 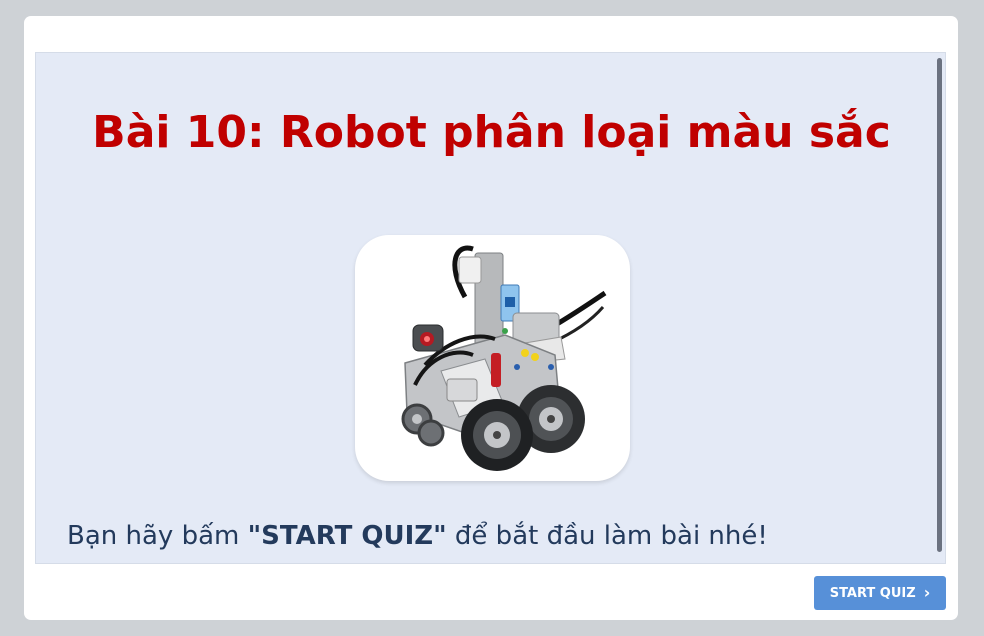 I want to click on robot-illustration, so click(x=504, y=358).